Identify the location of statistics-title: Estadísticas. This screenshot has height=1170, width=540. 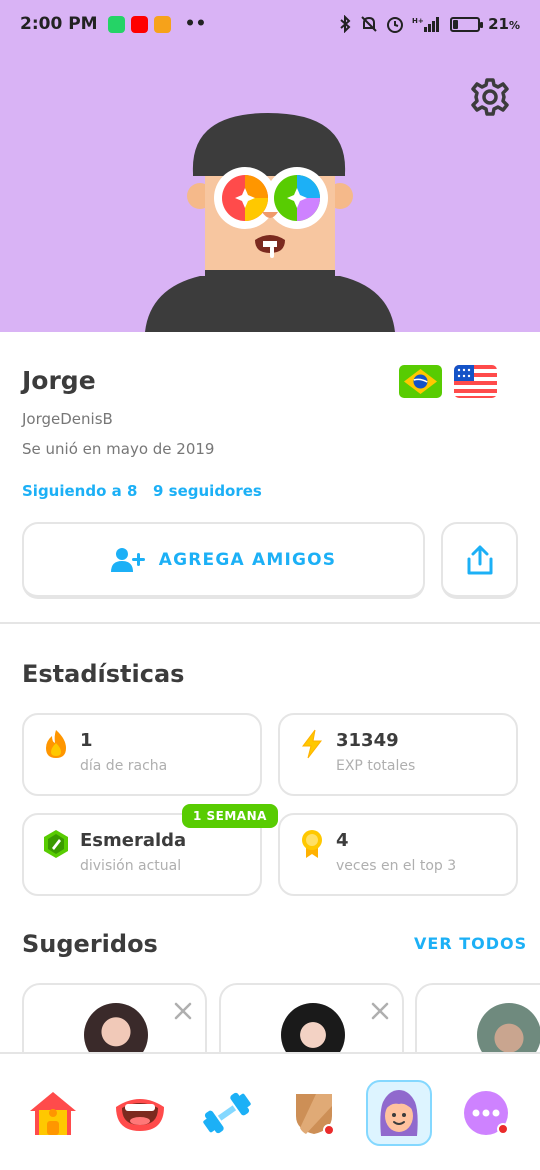
(103, 674).